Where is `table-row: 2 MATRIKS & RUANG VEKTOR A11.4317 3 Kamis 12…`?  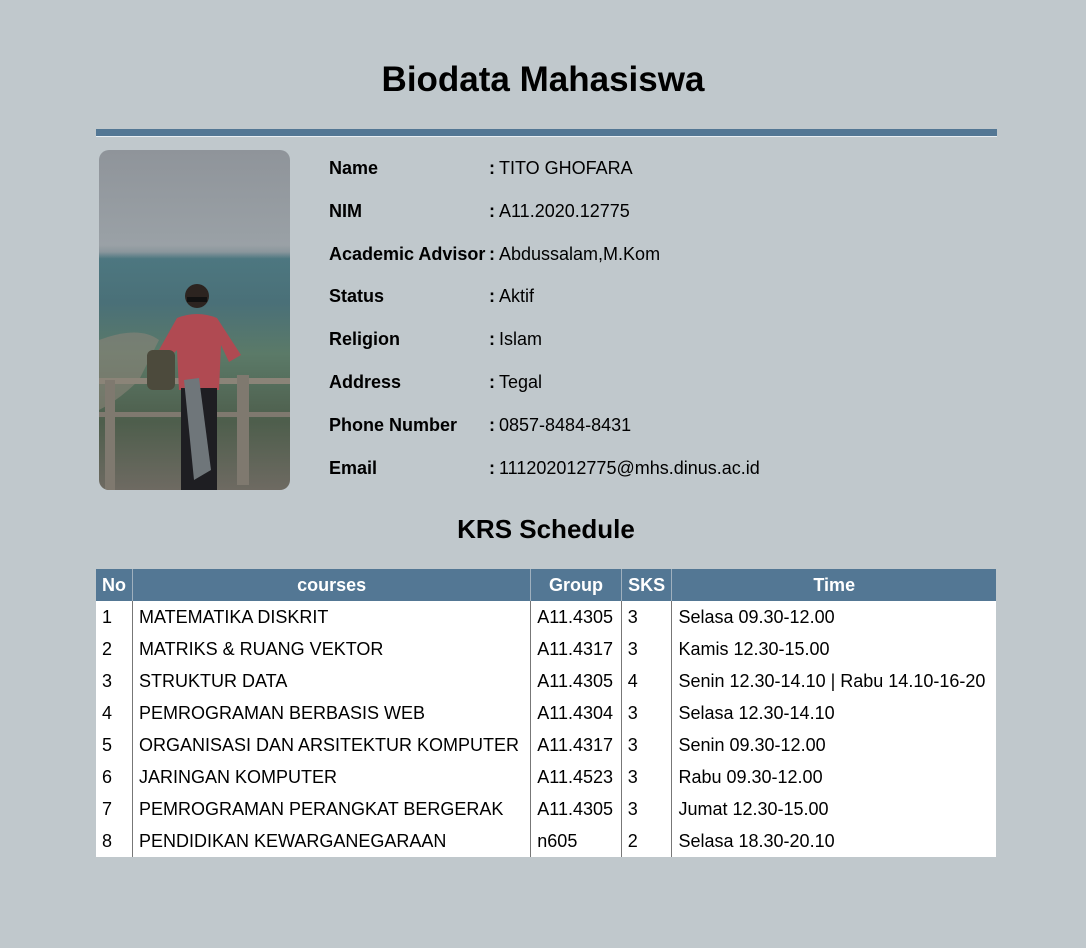 table-row: 2 MATRIKS & RUANG VEKTOR A11.4317 3 Kamis 12… is located at coordinates (546, 649).